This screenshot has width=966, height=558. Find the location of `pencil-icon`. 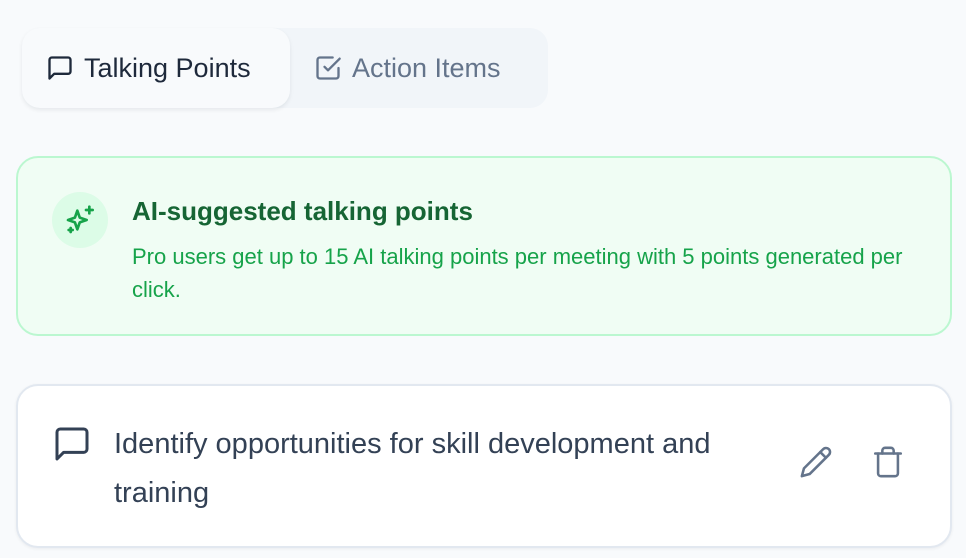

pencil-icon is located at coordinates (816, 464).